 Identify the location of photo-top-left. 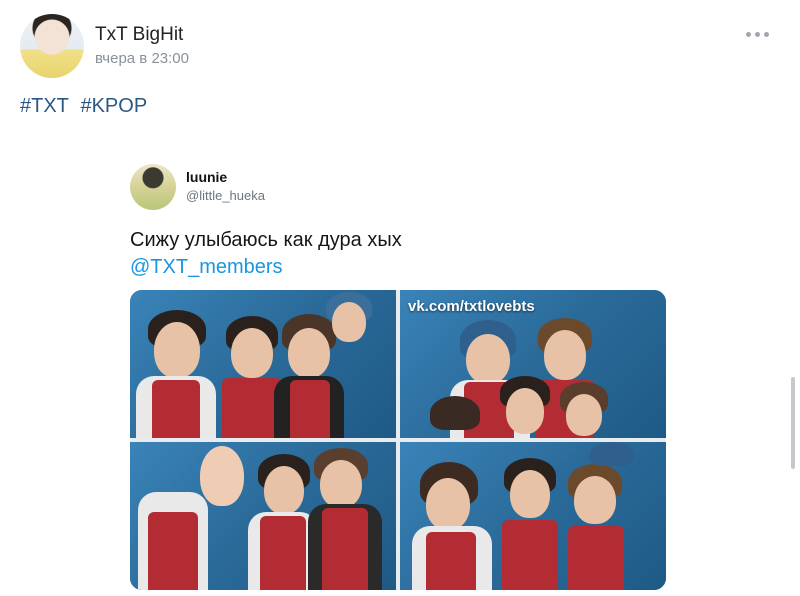
(263, 364).